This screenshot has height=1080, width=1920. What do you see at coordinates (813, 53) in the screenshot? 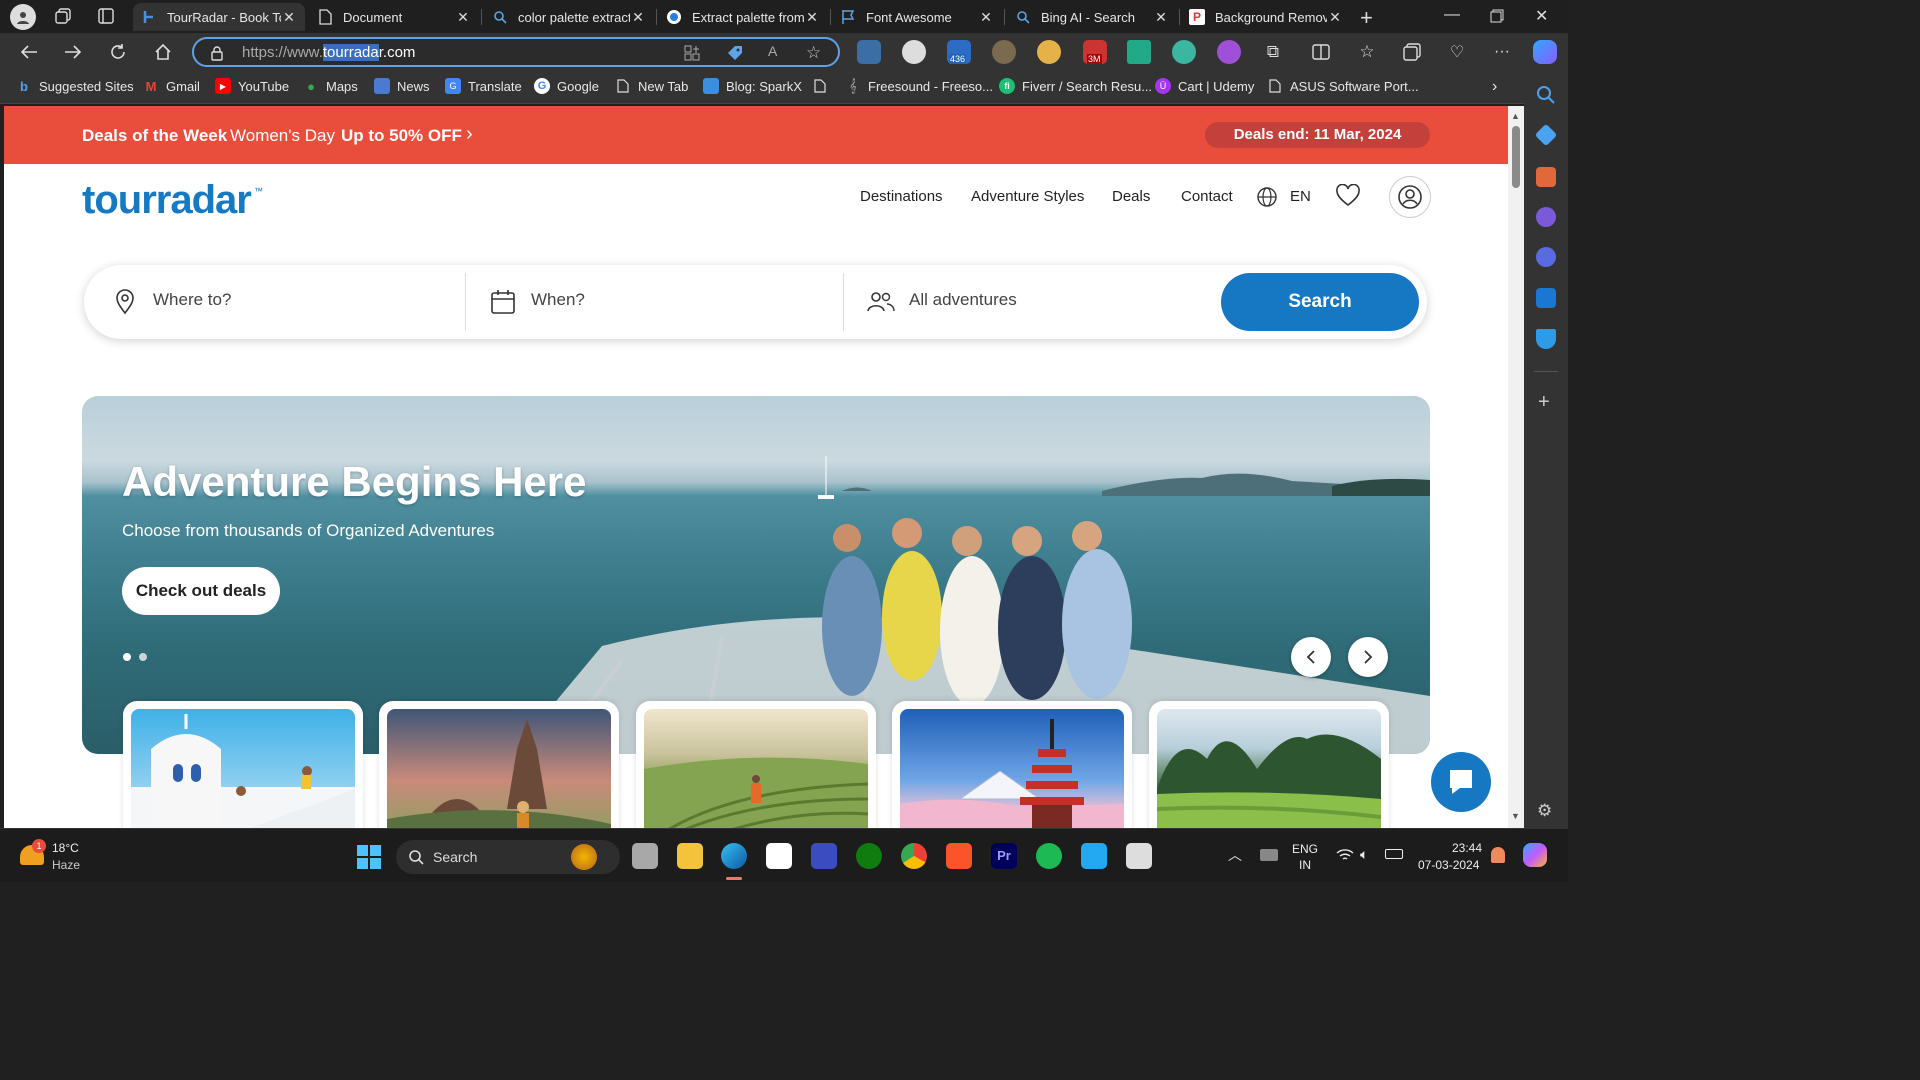
I see `favorite-star-icon: ☆` at bounding box center [813, 53].